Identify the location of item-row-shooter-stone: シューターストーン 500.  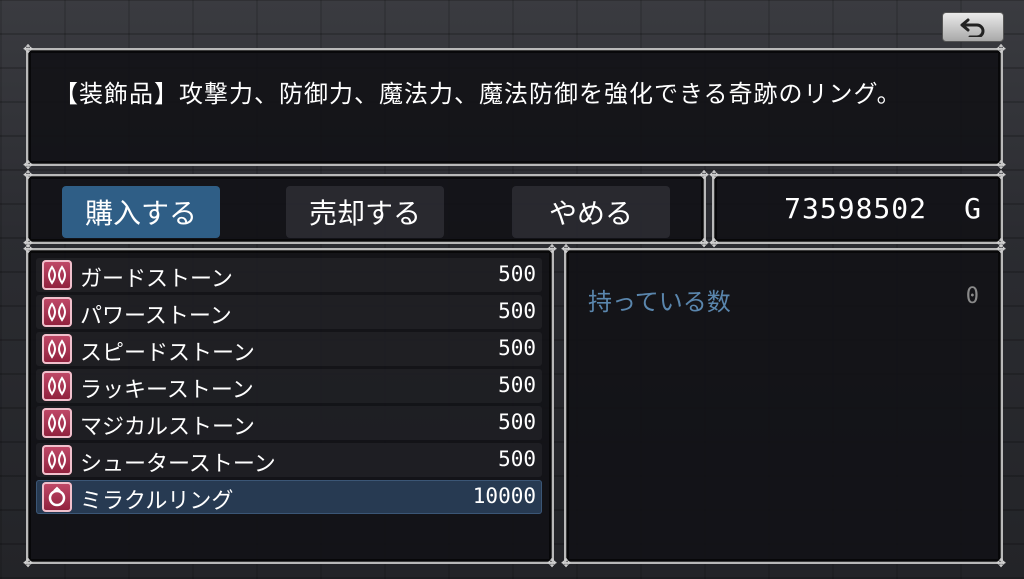
(289, 460).